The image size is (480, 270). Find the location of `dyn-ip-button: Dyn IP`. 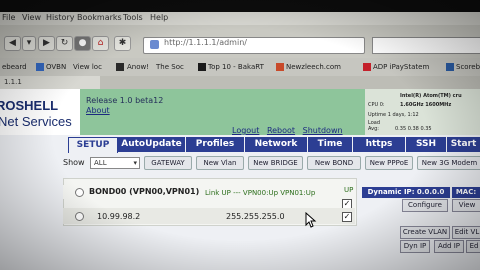

dyn-ip-button: Dyn IP is located at coordinates (415, 246).